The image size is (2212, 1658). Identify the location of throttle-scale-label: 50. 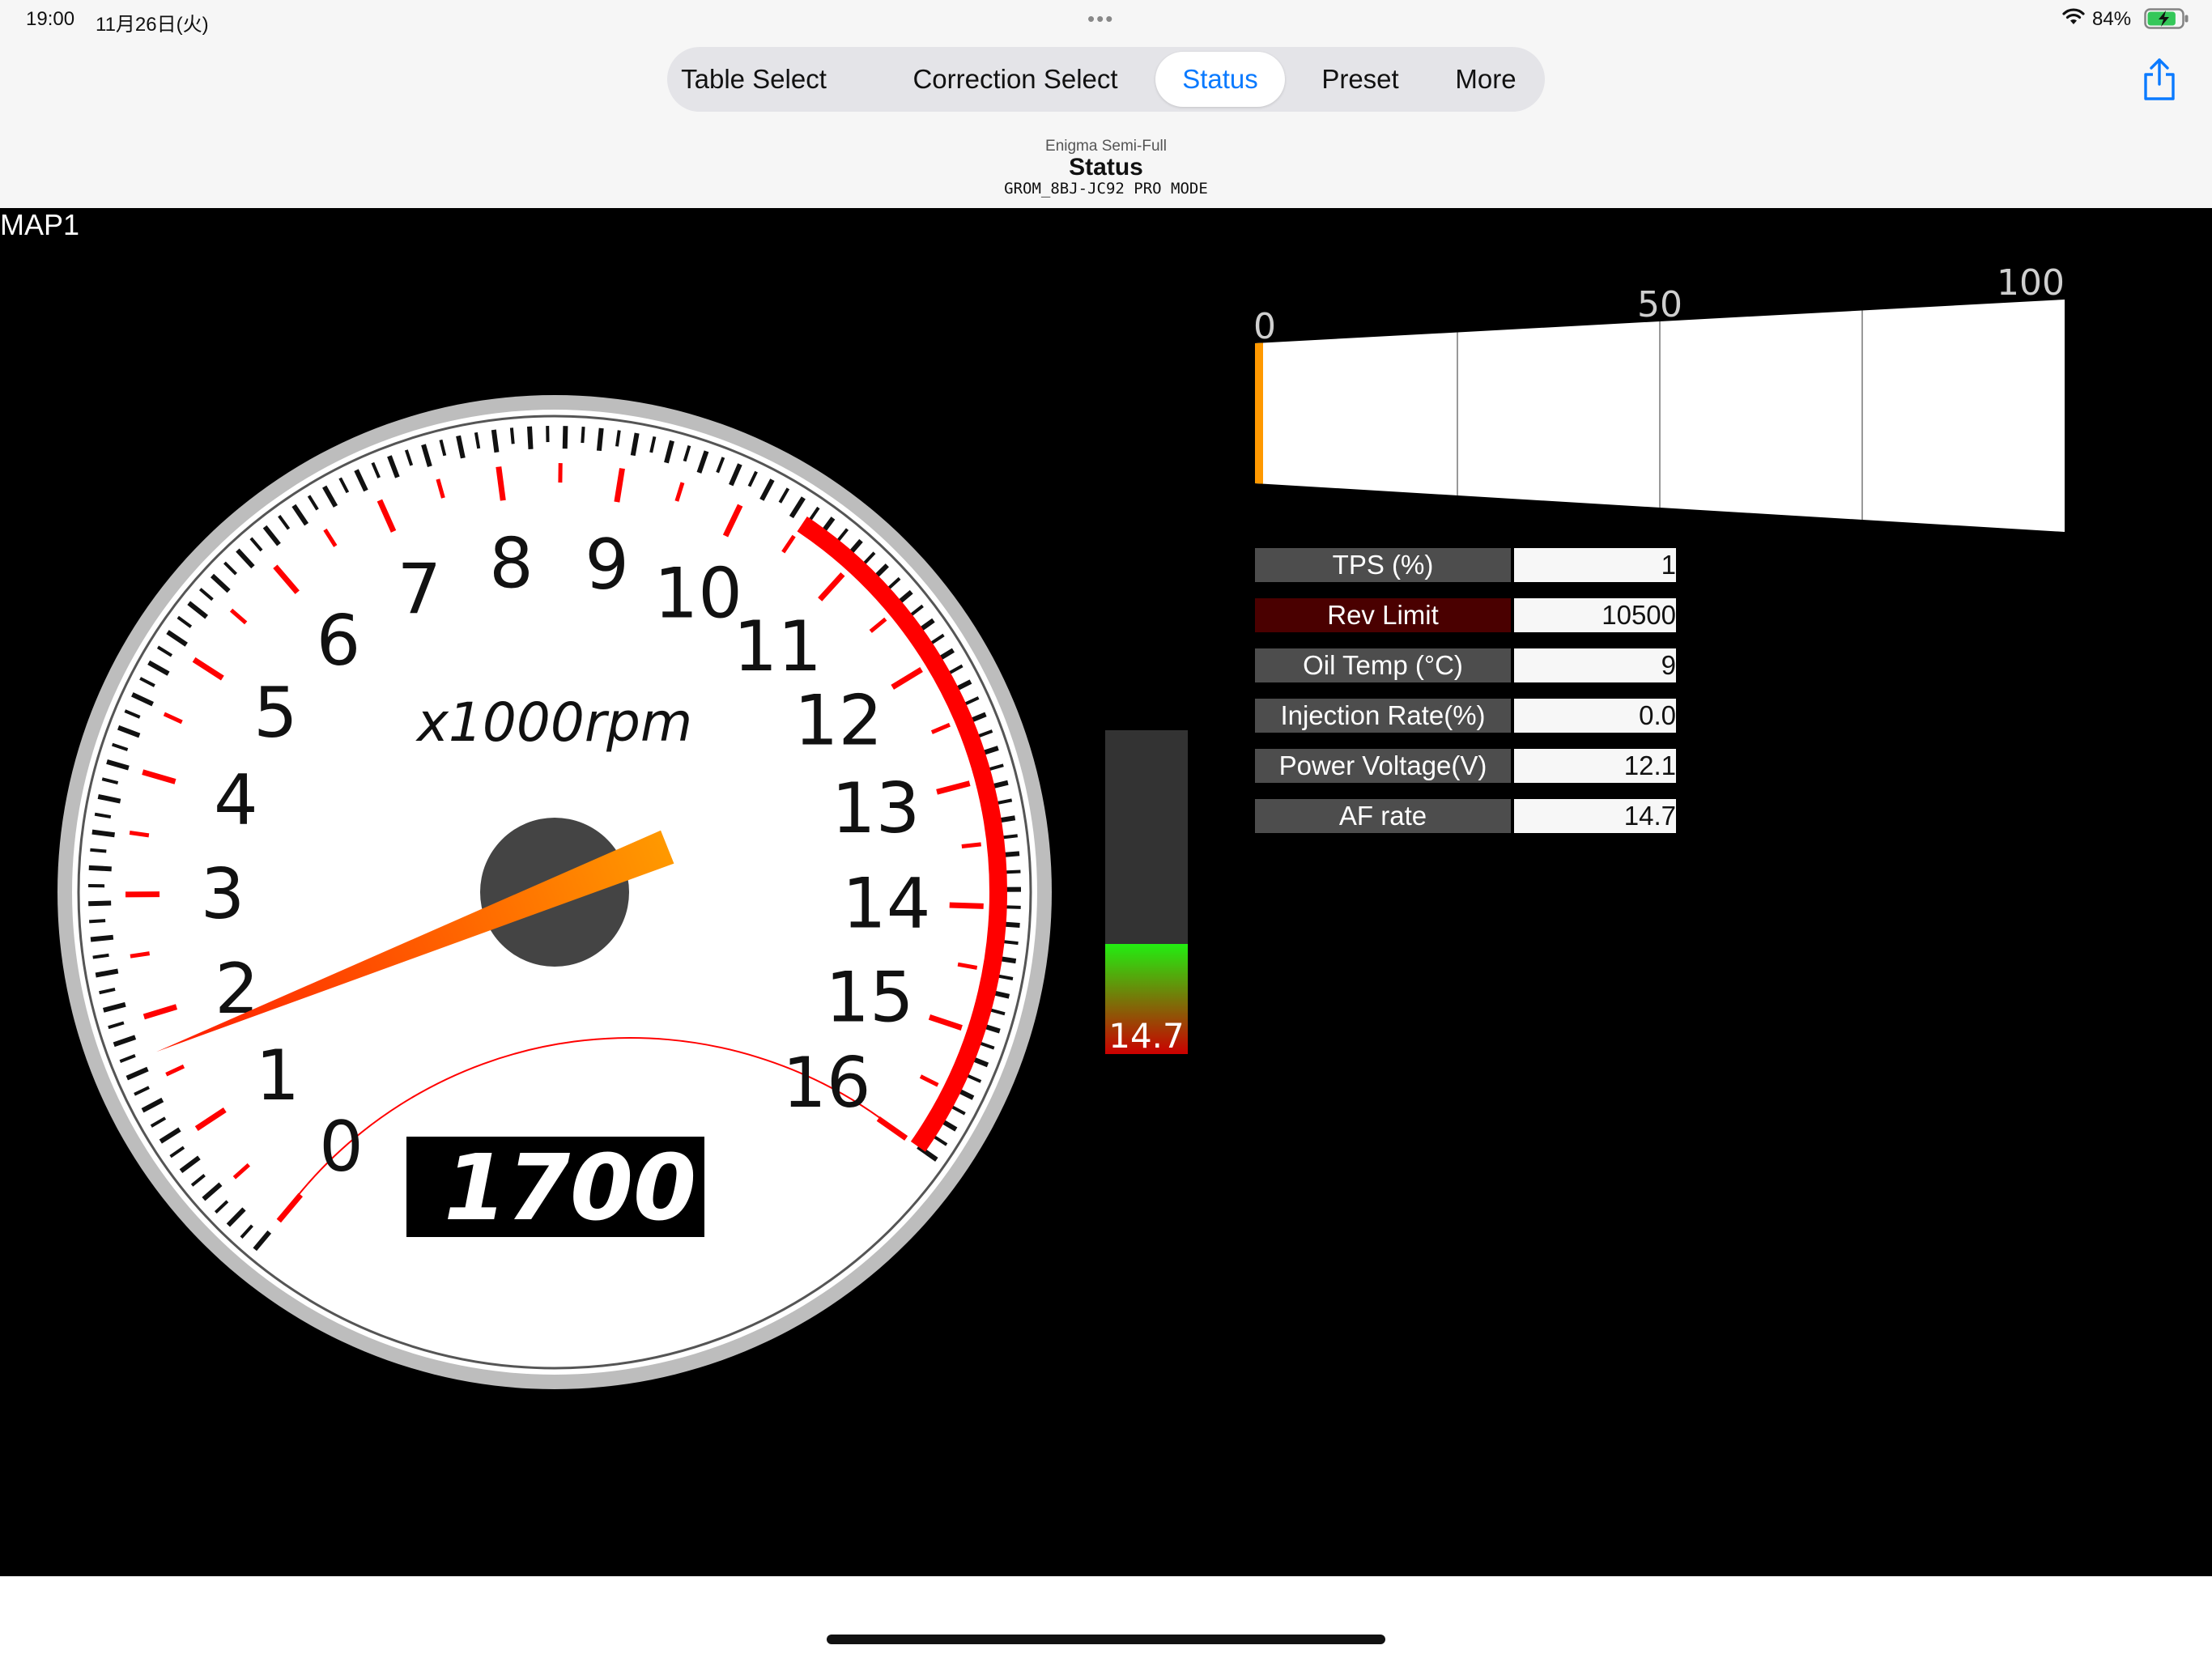
(1660, 304).